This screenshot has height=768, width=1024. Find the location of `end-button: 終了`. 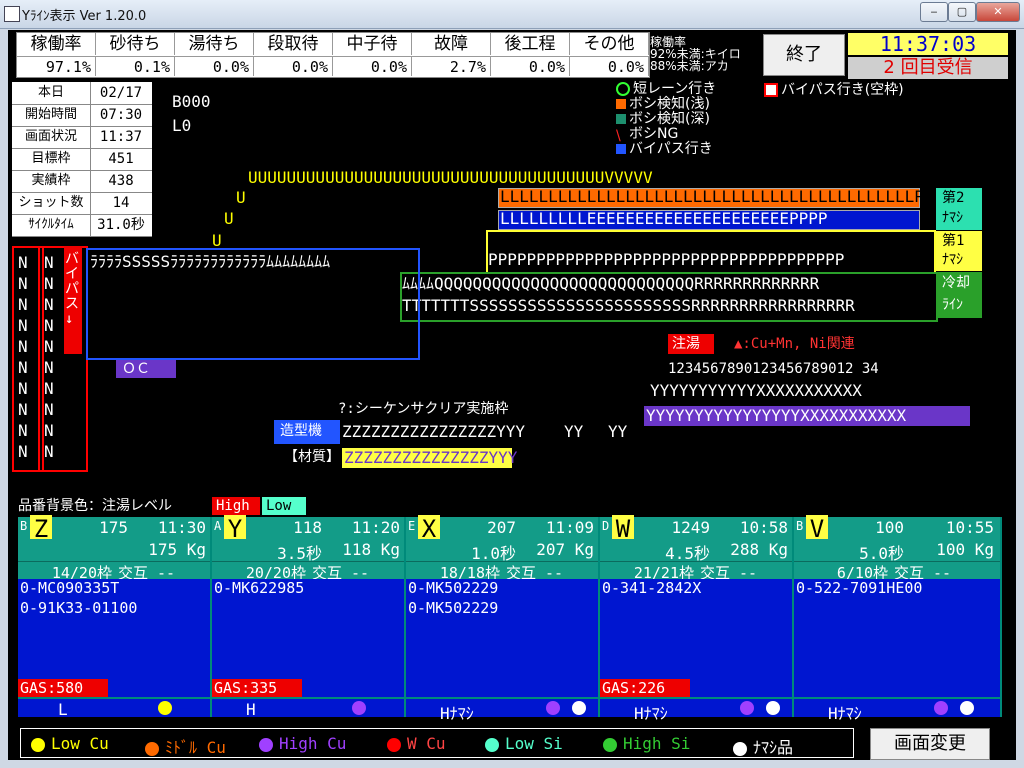

end-button: 終了 is located at coordinates (804, 55).